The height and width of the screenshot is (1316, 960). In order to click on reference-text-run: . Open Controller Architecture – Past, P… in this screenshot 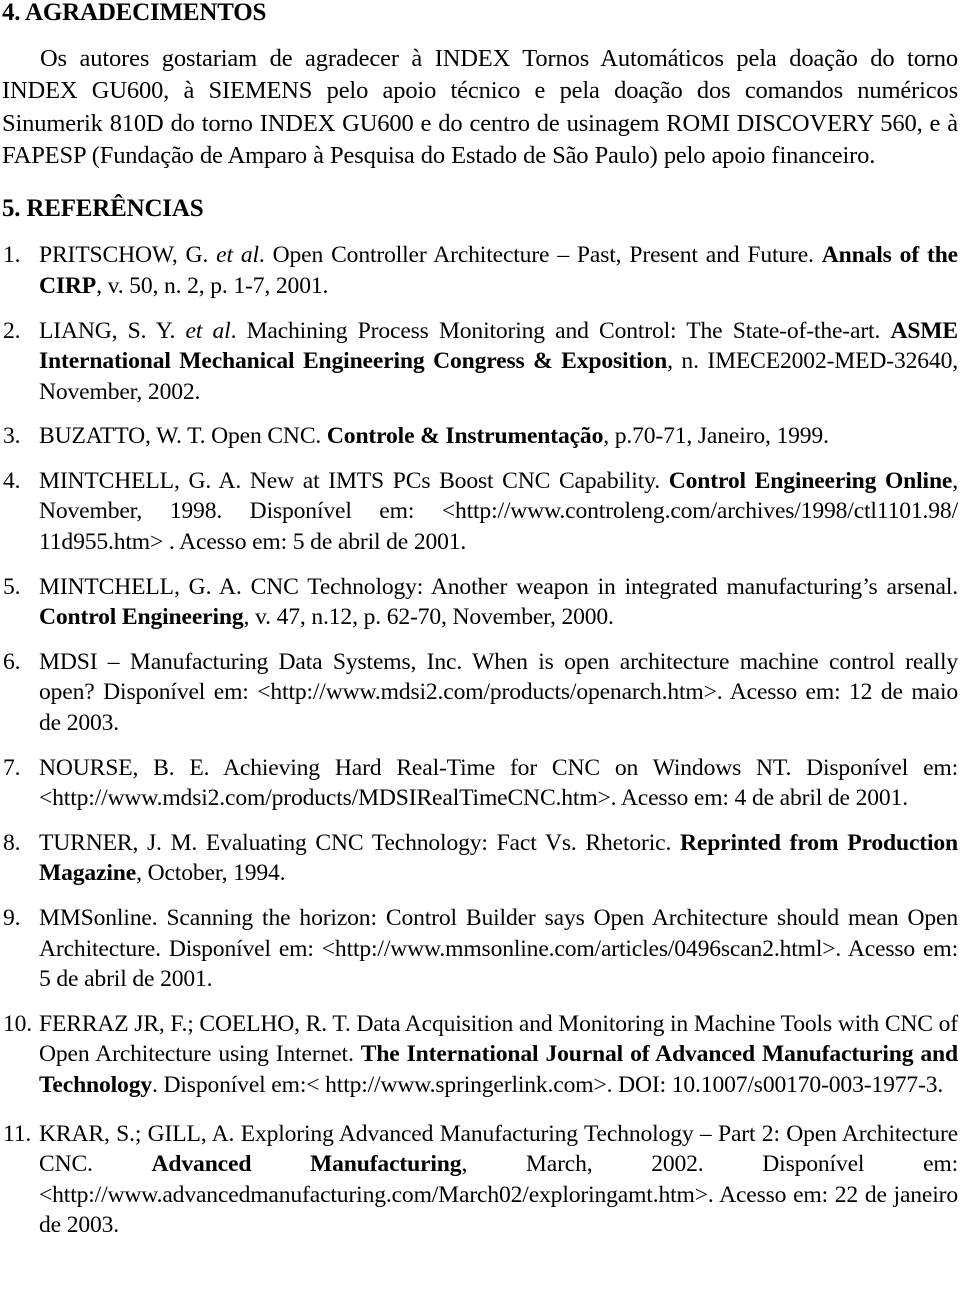, I will do `click(540, 255)`.